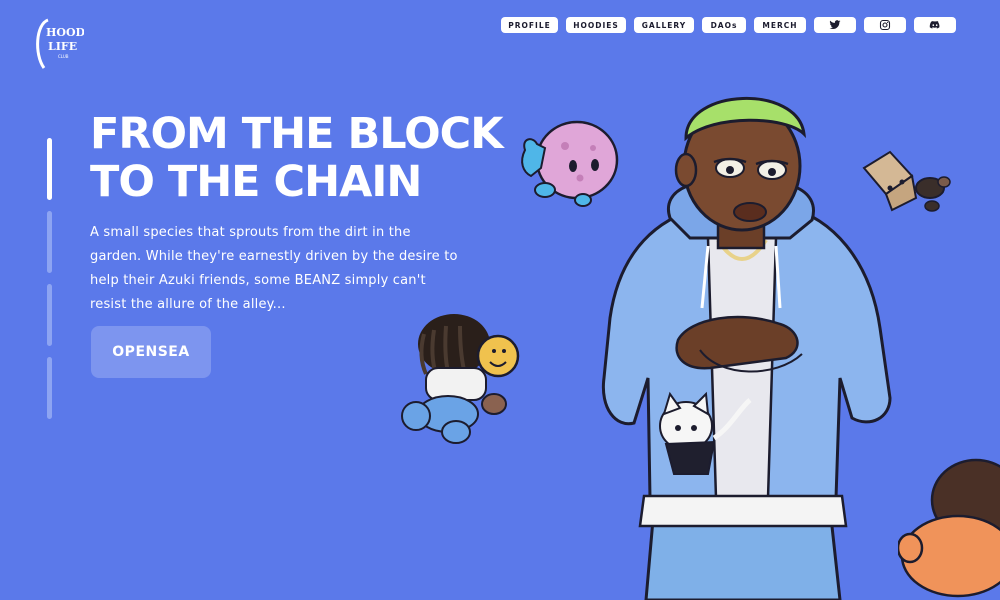 This screenshot has width=1000, height=600. I want to click on dreadlocks-bean-character-image, so click(460, 379).